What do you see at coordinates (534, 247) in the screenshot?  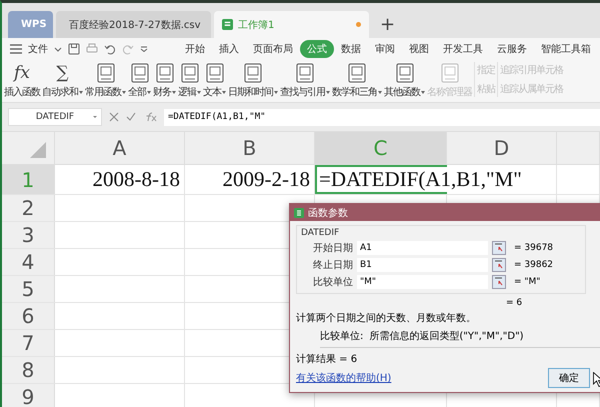 I see `argument-result: = 39678` at bounding box center [534, 247].